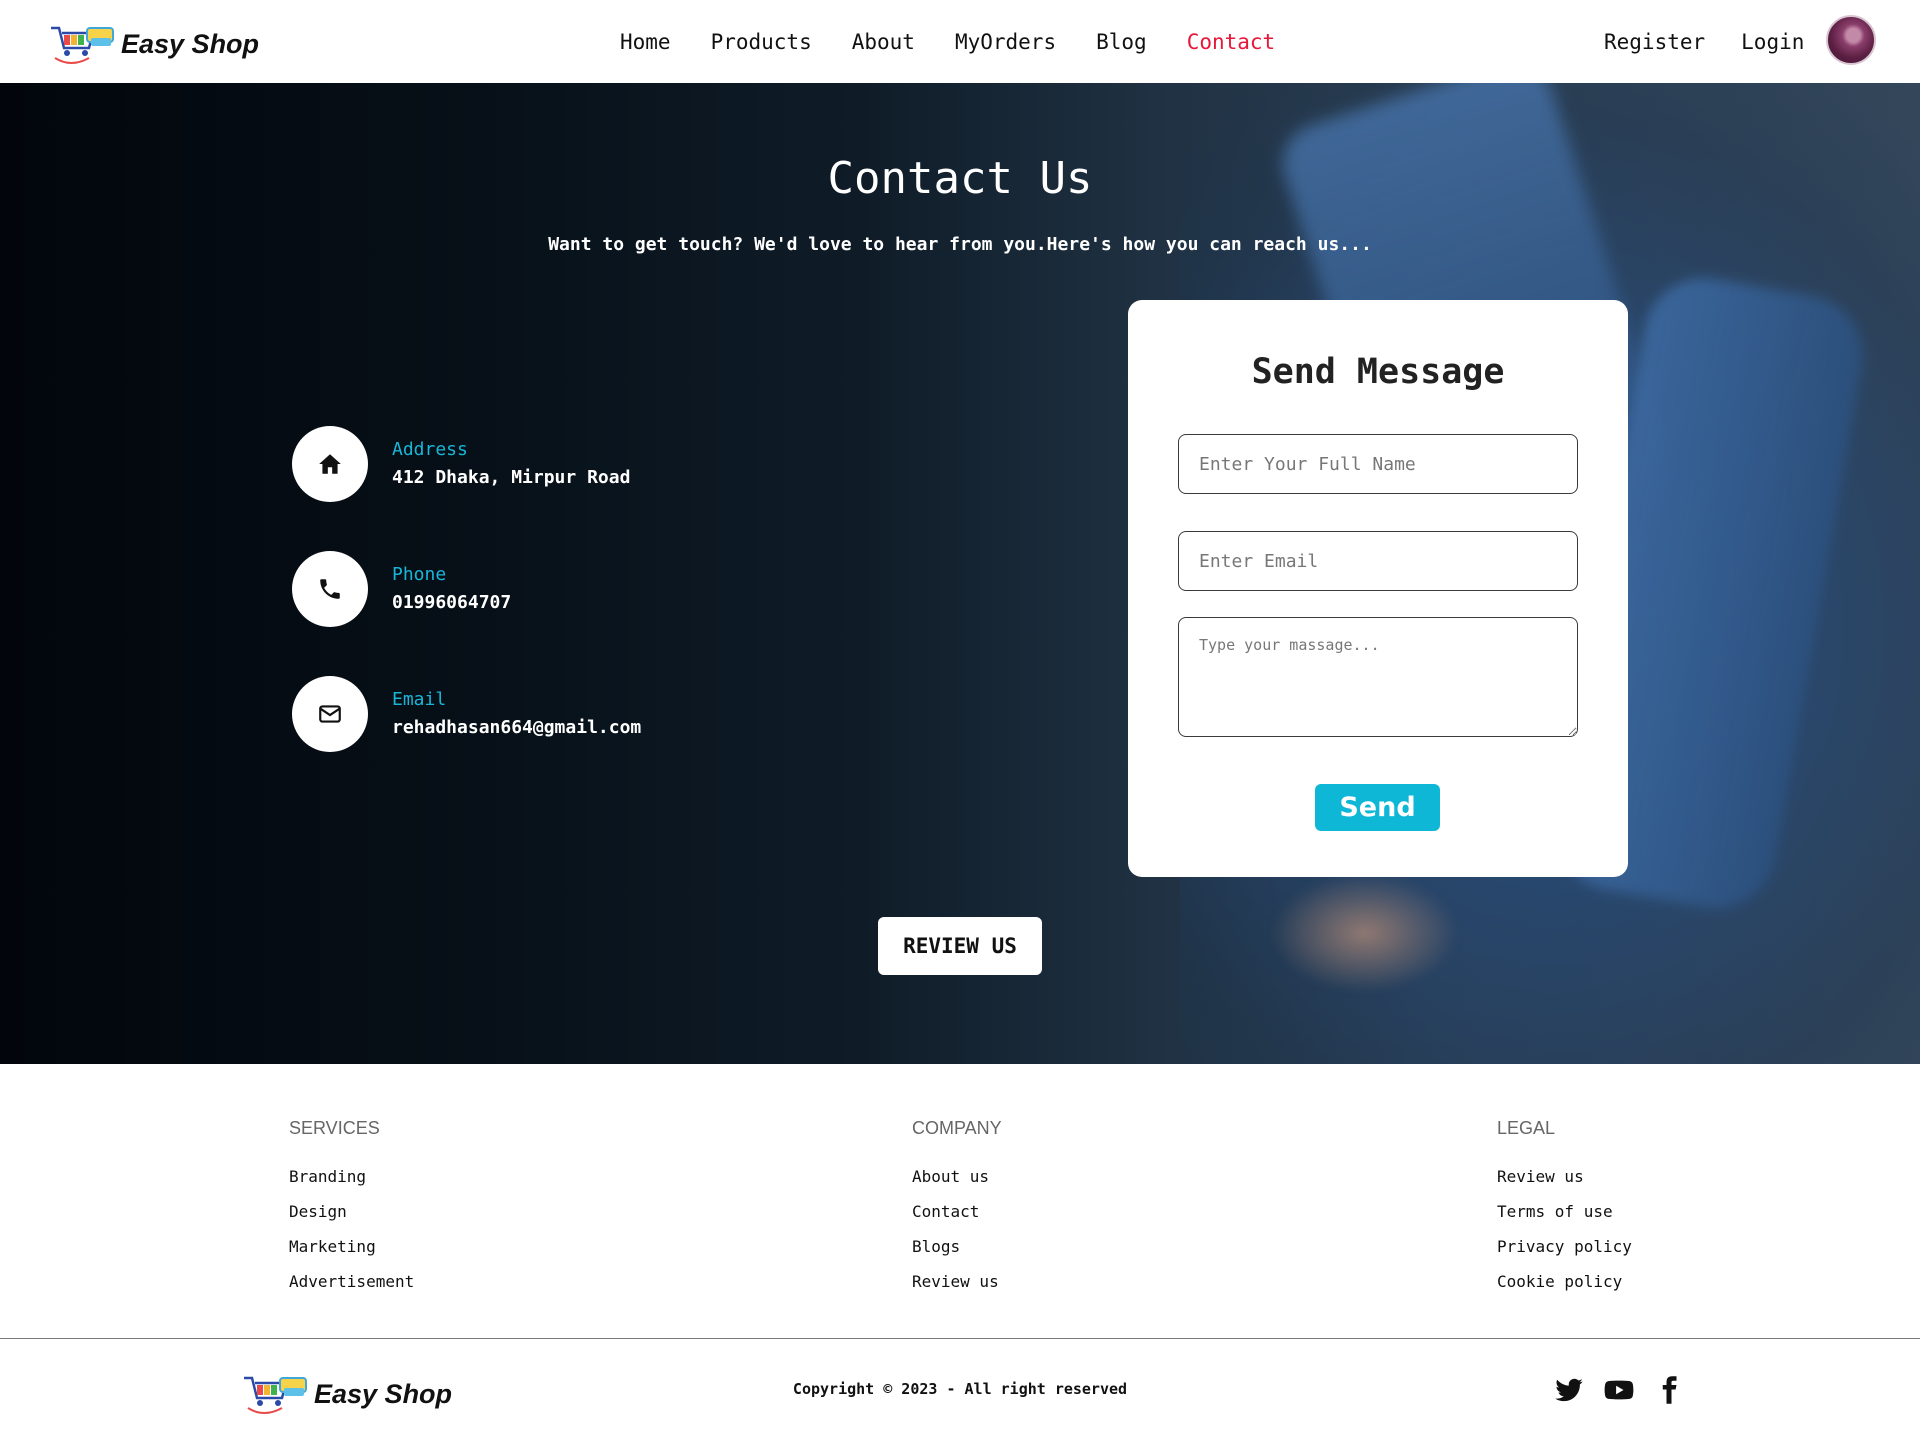  Describe the element at coordinates (330, 464) in the screenshot. I see `home-icon` at that location.